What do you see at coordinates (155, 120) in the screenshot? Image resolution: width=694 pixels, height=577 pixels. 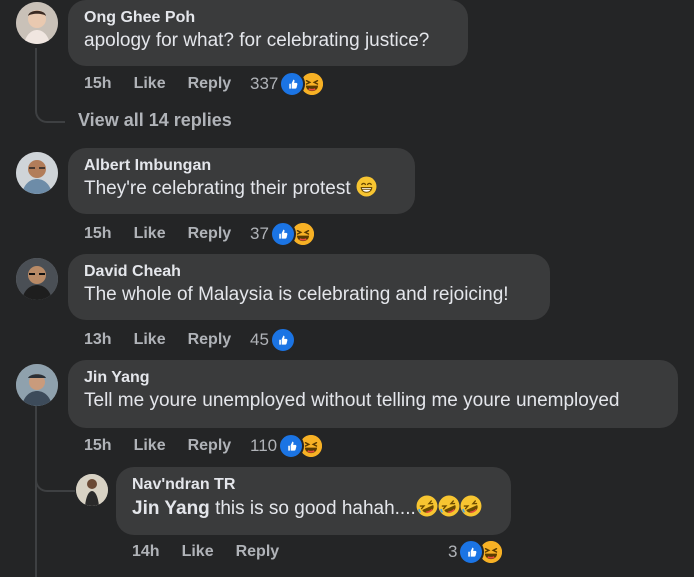 I see `view-replies-link: View all 14 replies` at bounding box center [155, 120].